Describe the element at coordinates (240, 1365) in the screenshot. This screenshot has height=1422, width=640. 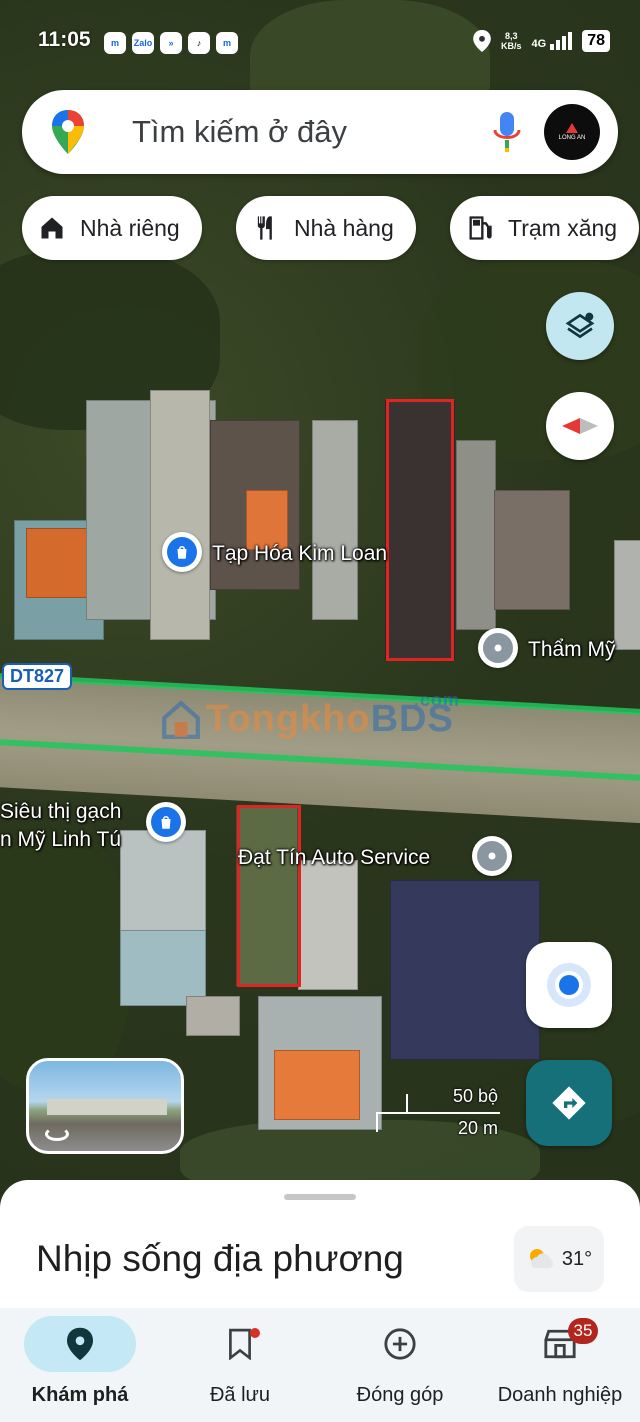
I see `nav-saved: Đã lưu` at that location.